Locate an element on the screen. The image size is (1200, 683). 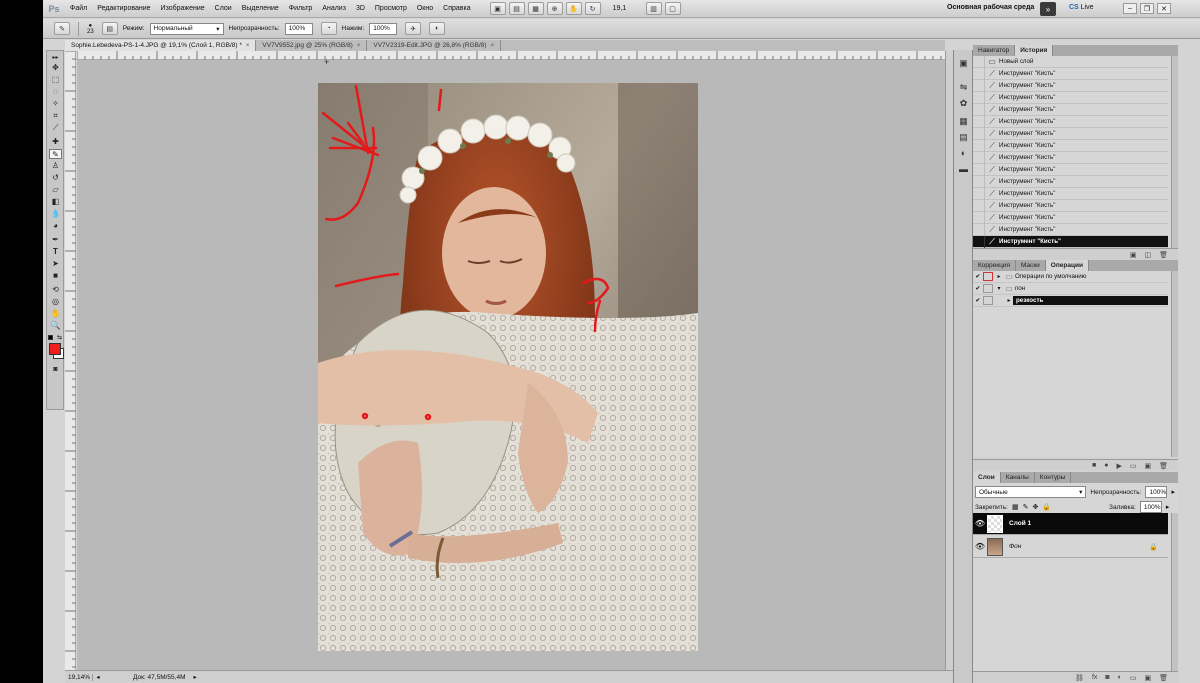
fill-input: 100% is located at coordinates (1150, 507).